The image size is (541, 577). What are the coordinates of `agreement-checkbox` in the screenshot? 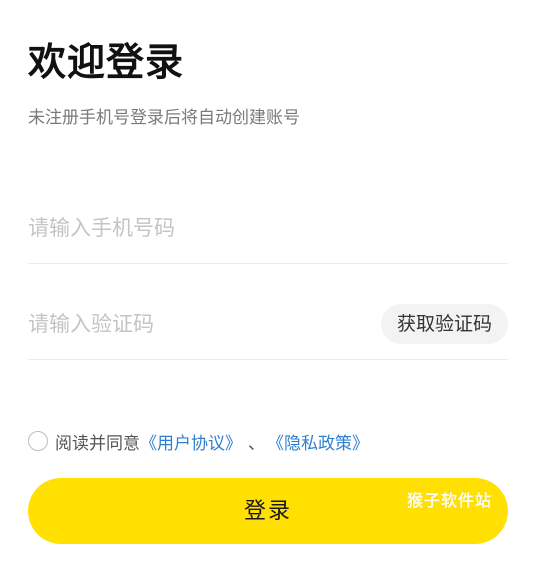 It's located at (38, 441).